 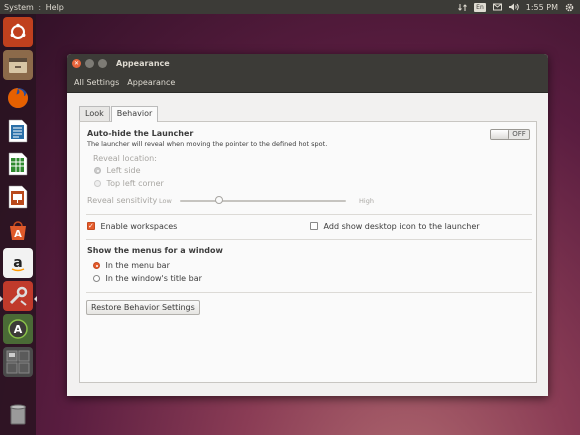 What do you see at coordinates (18, 98) in the screenshot?
I see `firefox-icon` at bounding box center [18, 98].